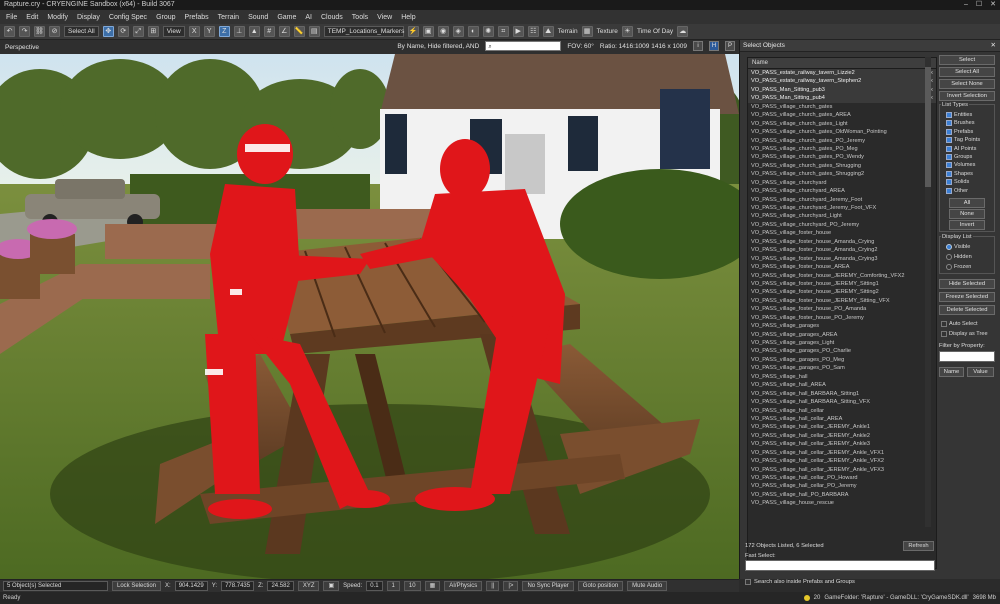 This screenshot has width=1000, height=604. What do you see at coordinates (842, 90) in the screenshot?
I see `object-list-row: VO_PASS_Man_Sitting_pub3 x` at bounding box center [842, 90].